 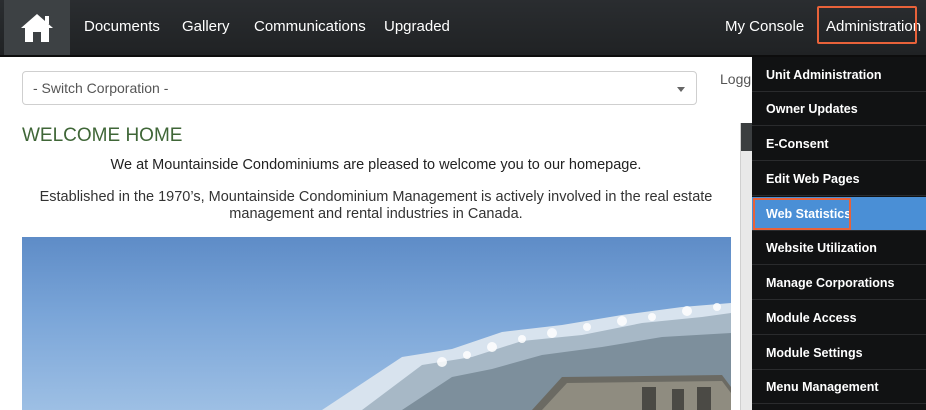 What do you see at coordinates (102, 135) in the screenshot?
I see `welcome-title: WELCOME HOME` at bounding box center [102, 135].